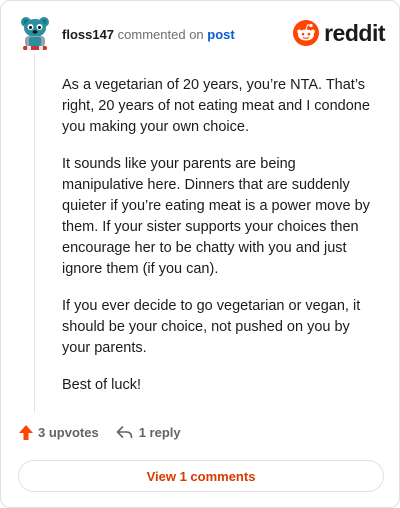  I want to click on upvote-button: 3 upvotes, so click(58, 432).